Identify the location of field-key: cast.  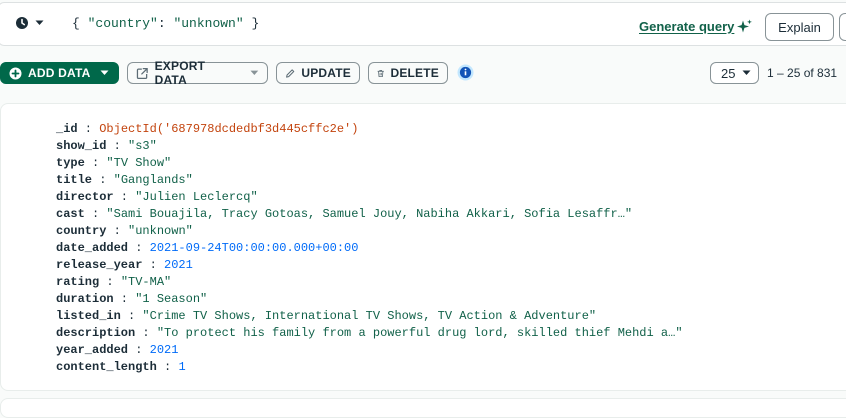
(70, 214).